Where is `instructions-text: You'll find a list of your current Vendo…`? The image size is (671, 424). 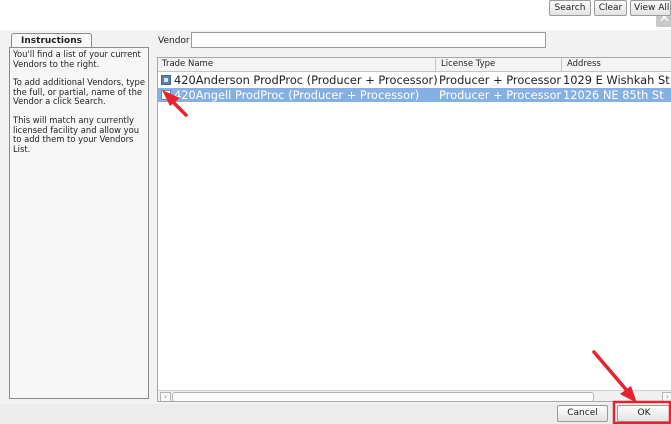
instructions-text: You'll find a list of your current Vendo… is located at coordinates (77, 59).